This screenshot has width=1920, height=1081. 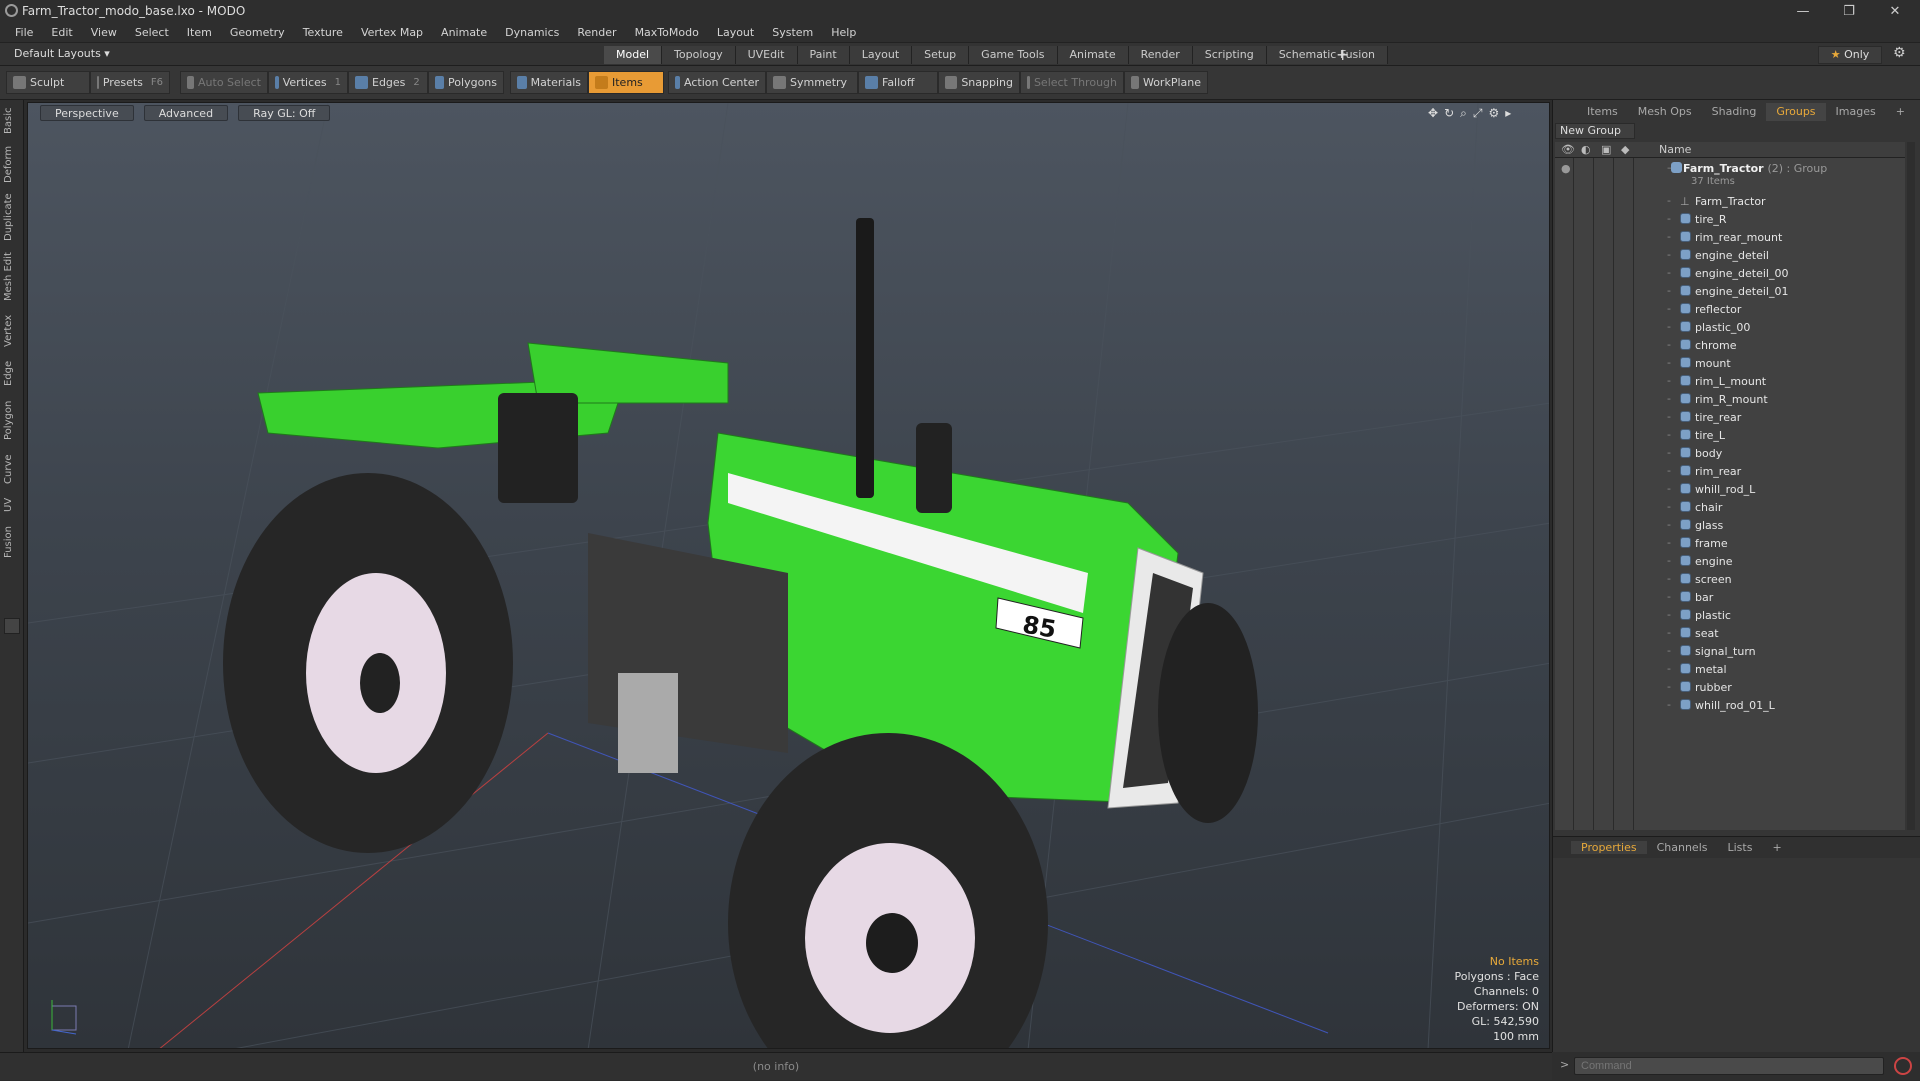 What do you see at coordinates (12, 469) in the screenshot?
I see `tab-curve: Curve` at bounding box center [12, 469].